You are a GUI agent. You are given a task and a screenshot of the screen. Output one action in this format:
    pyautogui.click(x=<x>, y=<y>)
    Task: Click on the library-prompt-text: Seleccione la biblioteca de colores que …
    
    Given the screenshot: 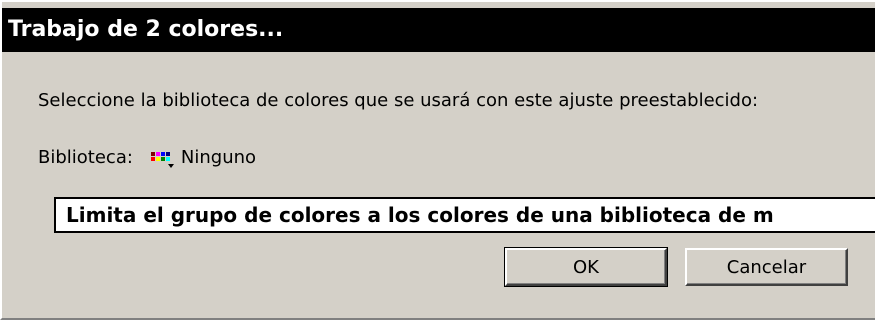 What is the action you would take?
    pyautogui.click(x=398, y=100)
    